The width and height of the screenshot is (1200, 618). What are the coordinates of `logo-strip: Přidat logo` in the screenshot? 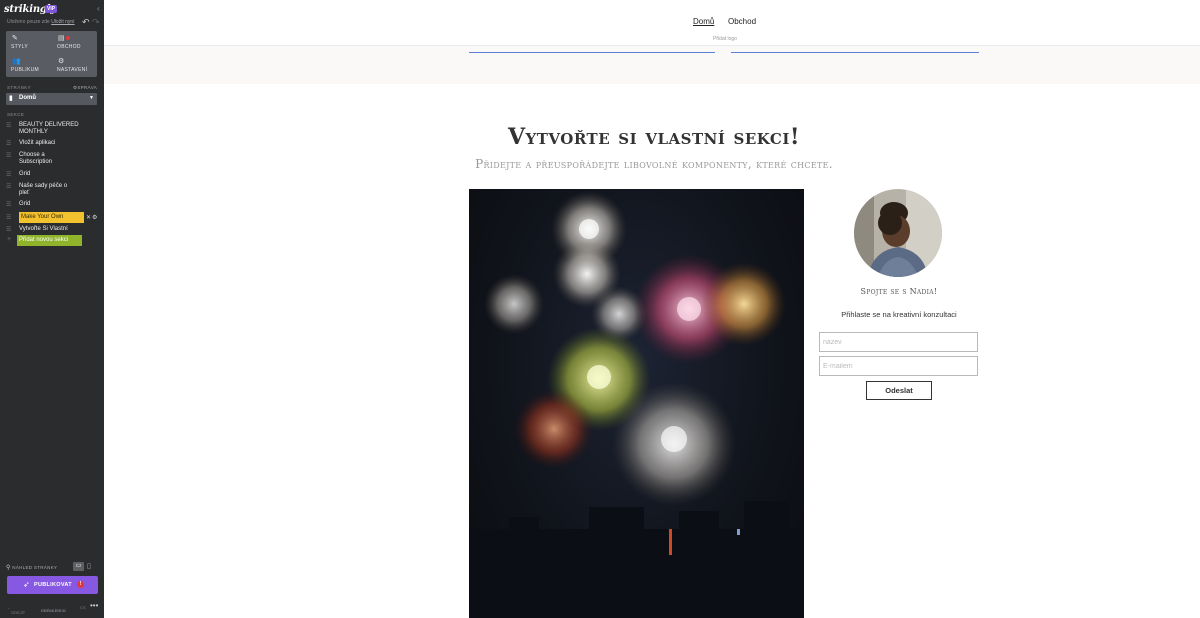 It's located at (652, 60).